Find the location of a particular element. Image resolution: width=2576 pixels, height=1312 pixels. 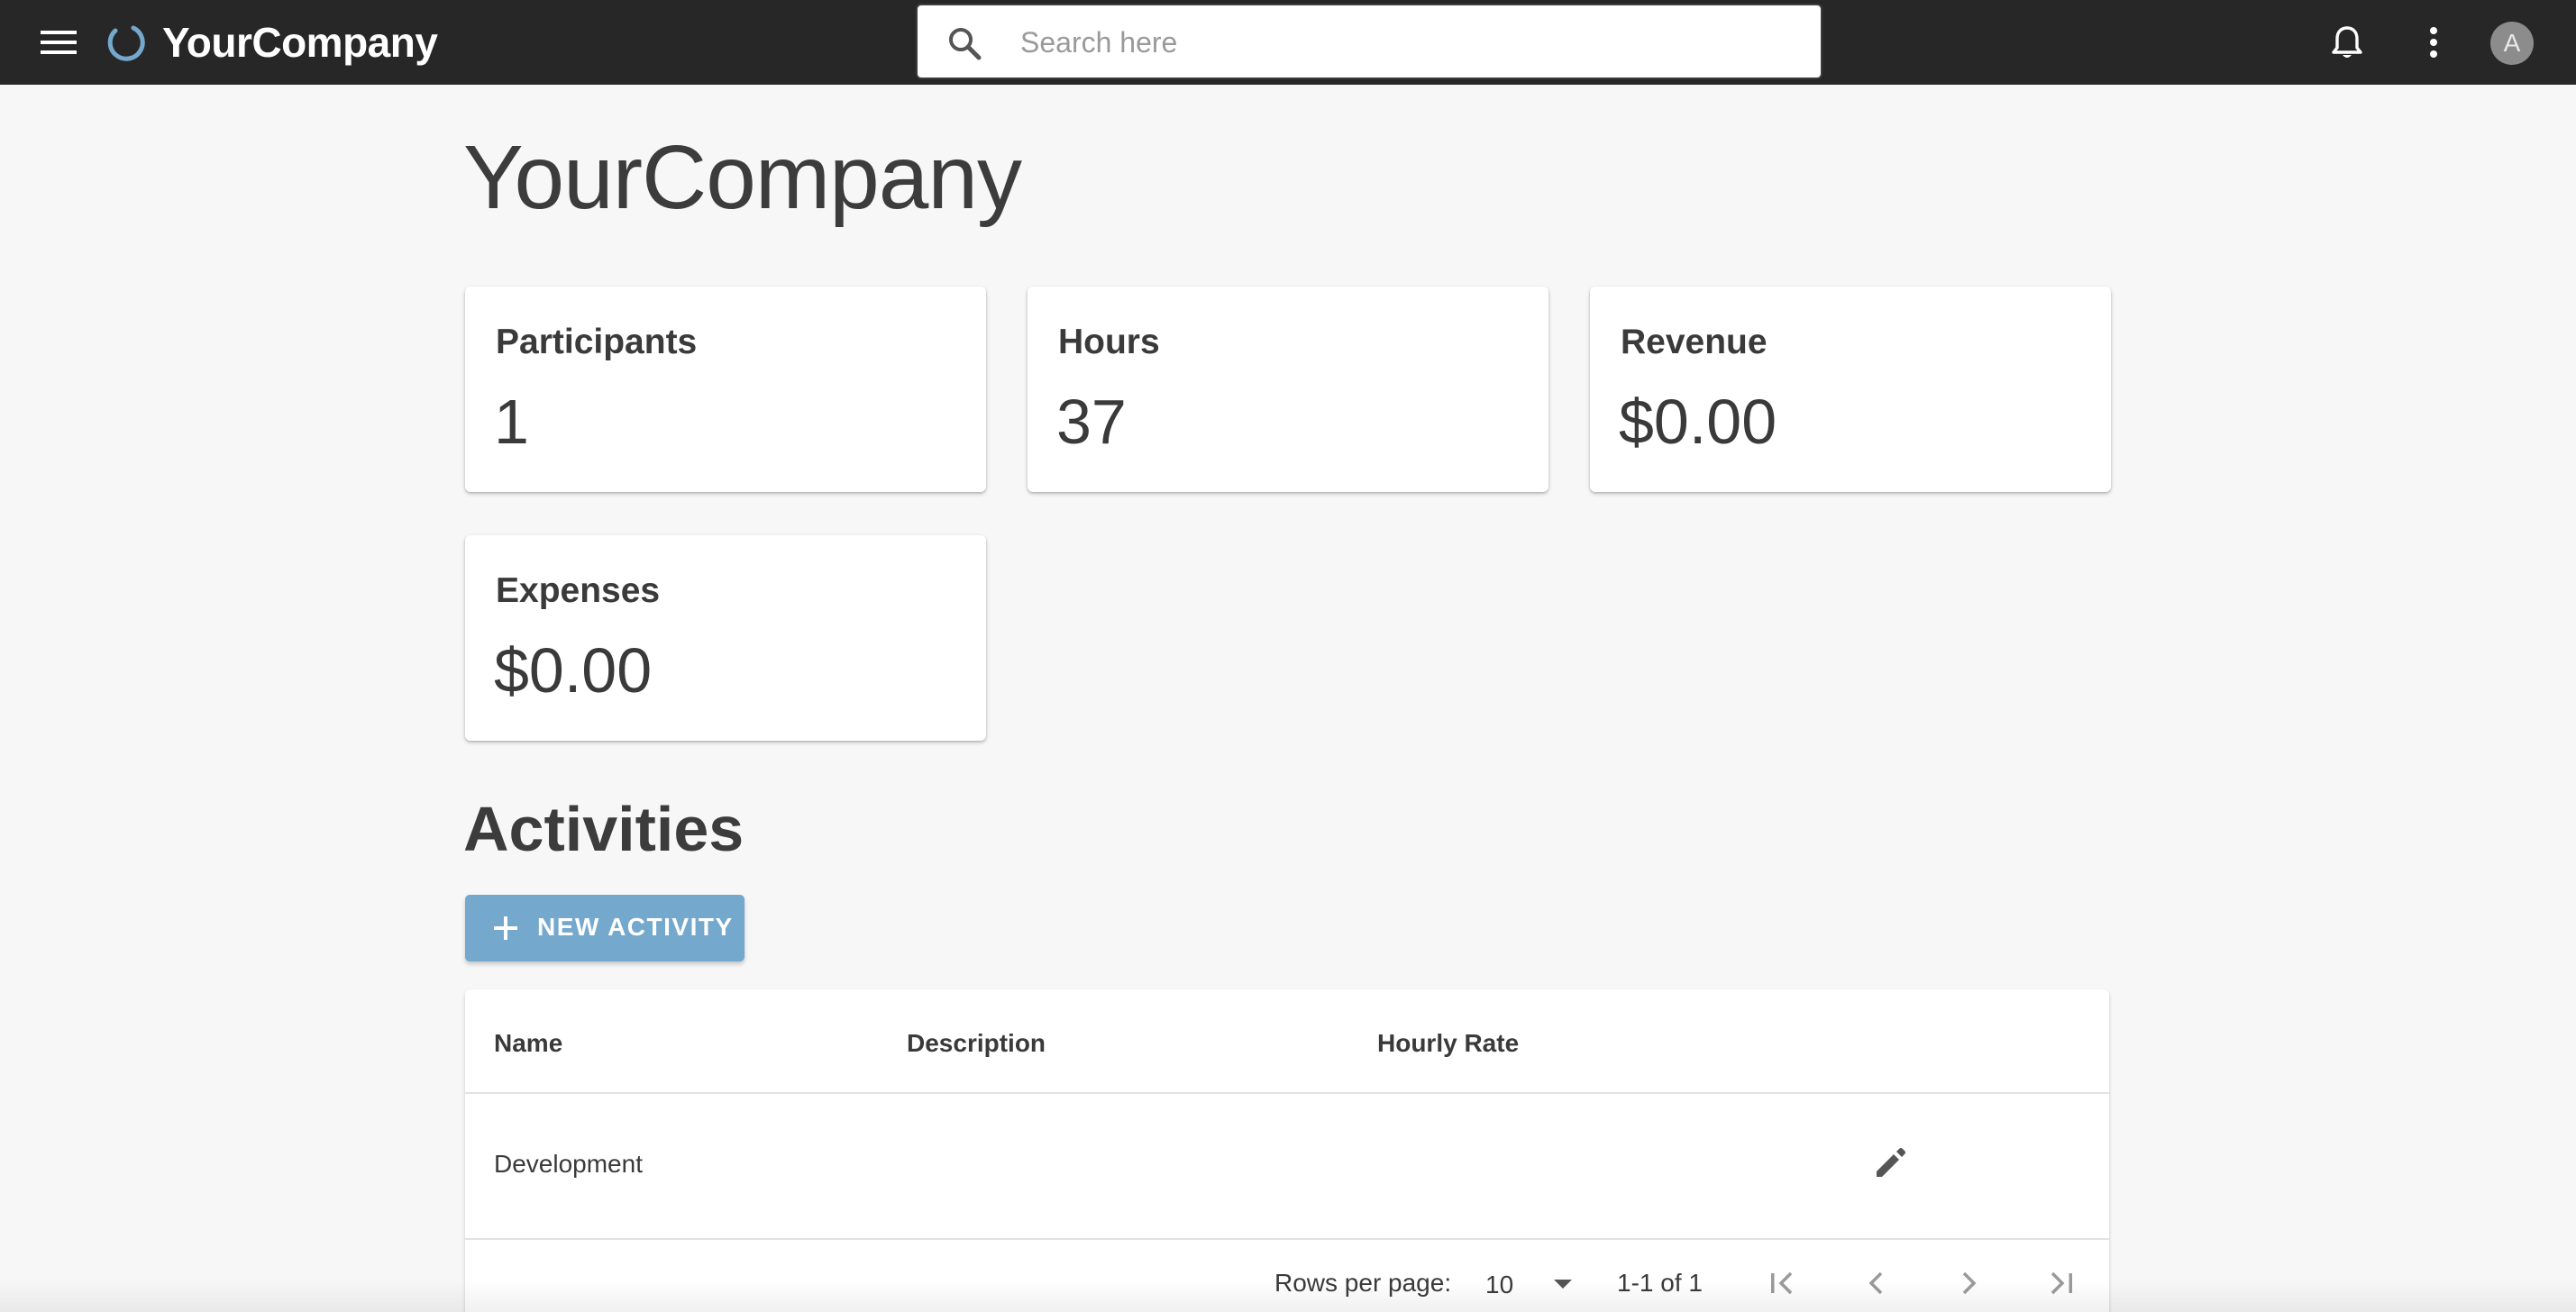

edit-activity-button is located at coordinates (1891, 1163).